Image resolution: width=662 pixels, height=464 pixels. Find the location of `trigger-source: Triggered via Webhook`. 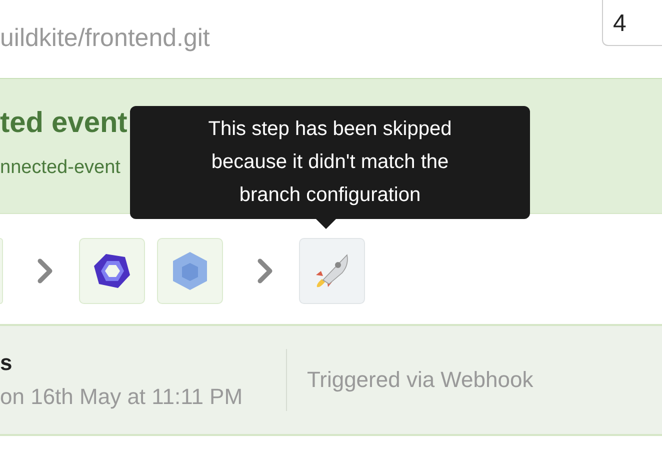

trigger-source: Triggered via Webhook is located at coordinates (420, 380).